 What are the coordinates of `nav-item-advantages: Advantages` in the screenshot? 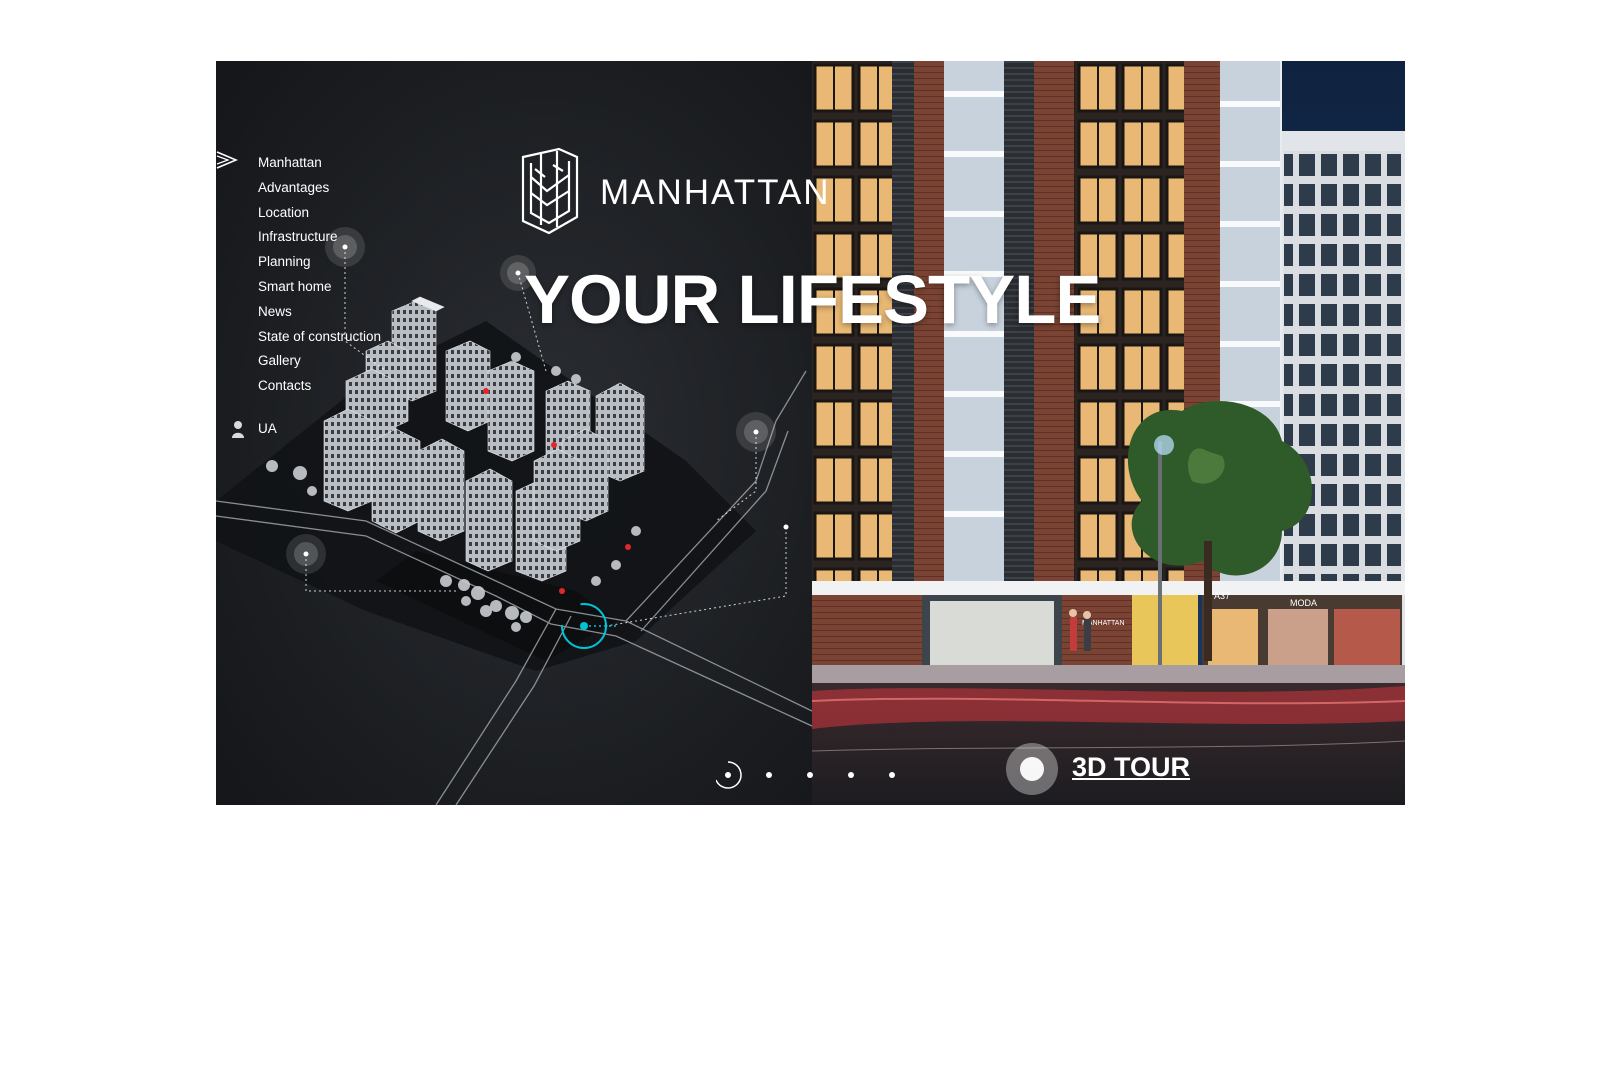 It's located at (319, 188).